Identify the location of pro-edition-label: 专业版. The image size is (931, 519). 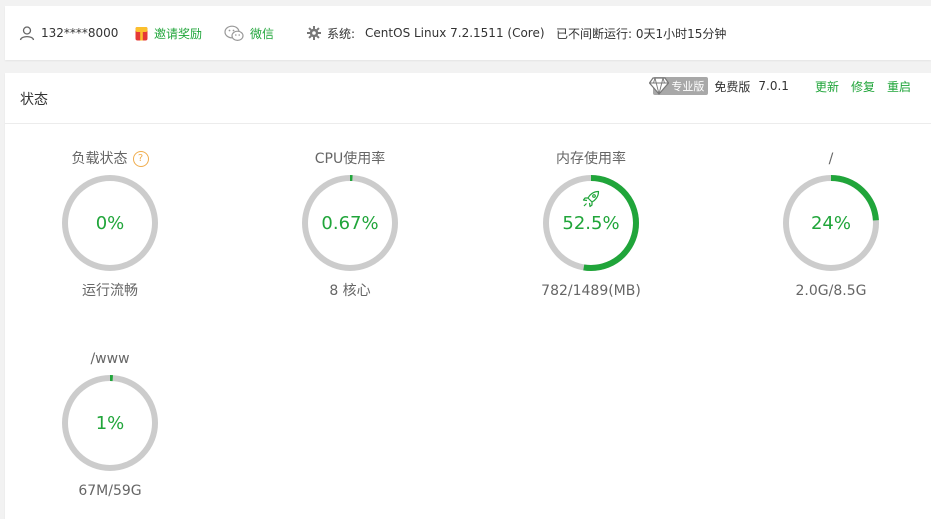
(688, 86).